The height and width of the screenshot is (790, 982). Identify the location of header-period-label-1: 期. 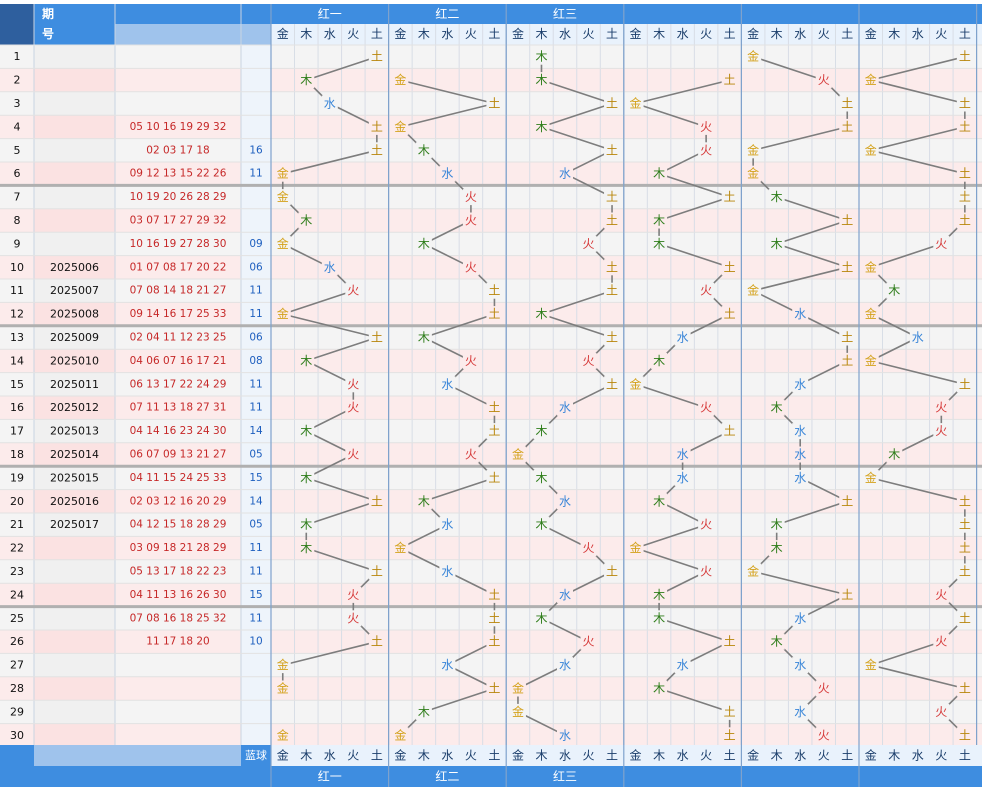
(48, 13).